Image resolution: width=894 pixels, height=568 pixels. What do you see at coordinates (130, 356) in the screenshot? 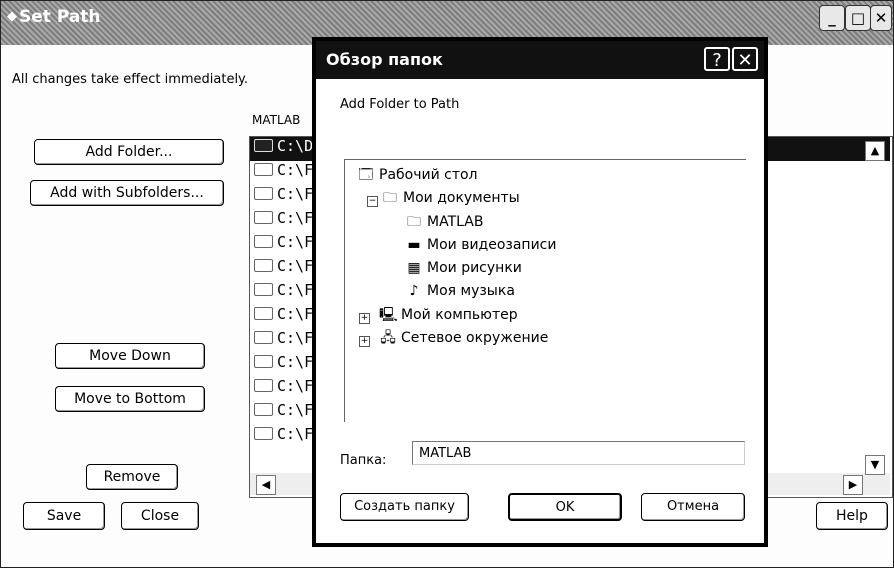
I see `move-down-button: Move Down` at bounding box center [130, 356].